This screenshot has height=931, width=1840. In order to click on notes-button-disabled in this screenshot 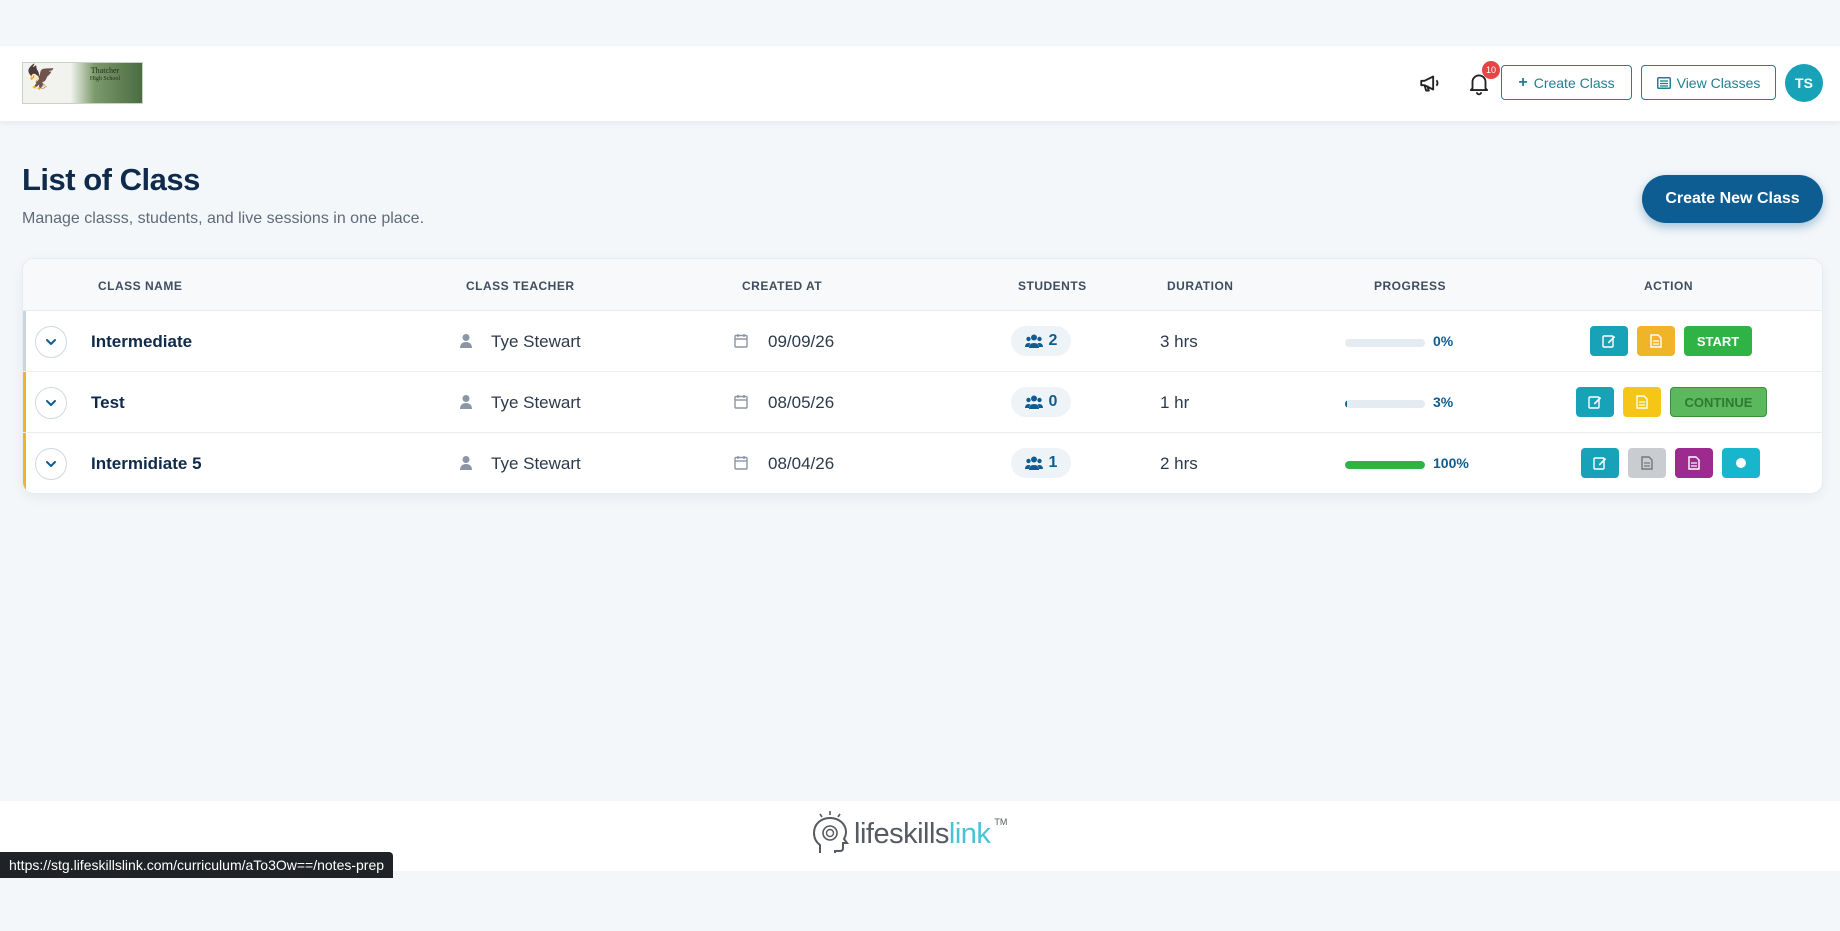, I will do `click(1647, 463)`.